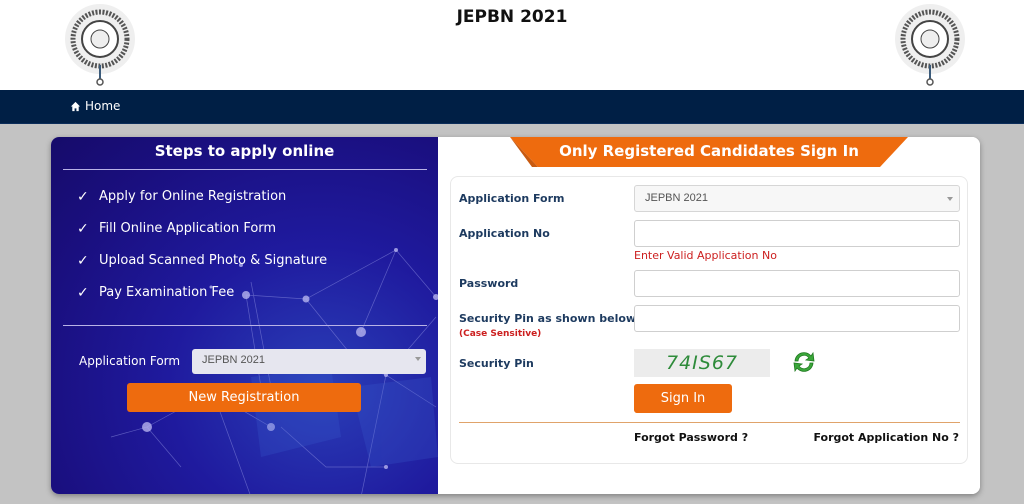  Describe the element at coordinates (705, 255) in the screenshot. I see `application-no-error: Enter Valid Application No` at that location.